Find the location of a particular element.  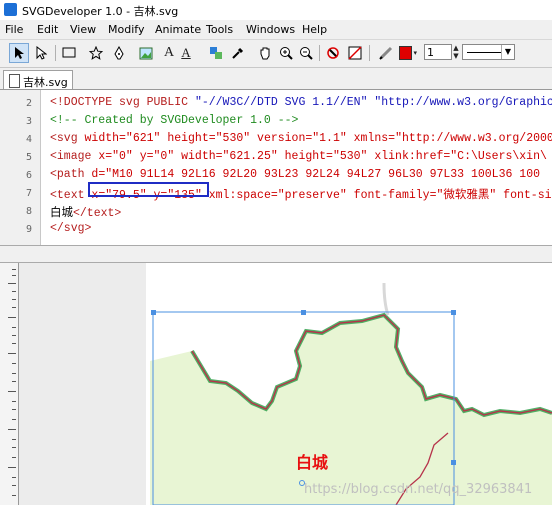

eyedropper-icon is located at coordinates (238, 53).